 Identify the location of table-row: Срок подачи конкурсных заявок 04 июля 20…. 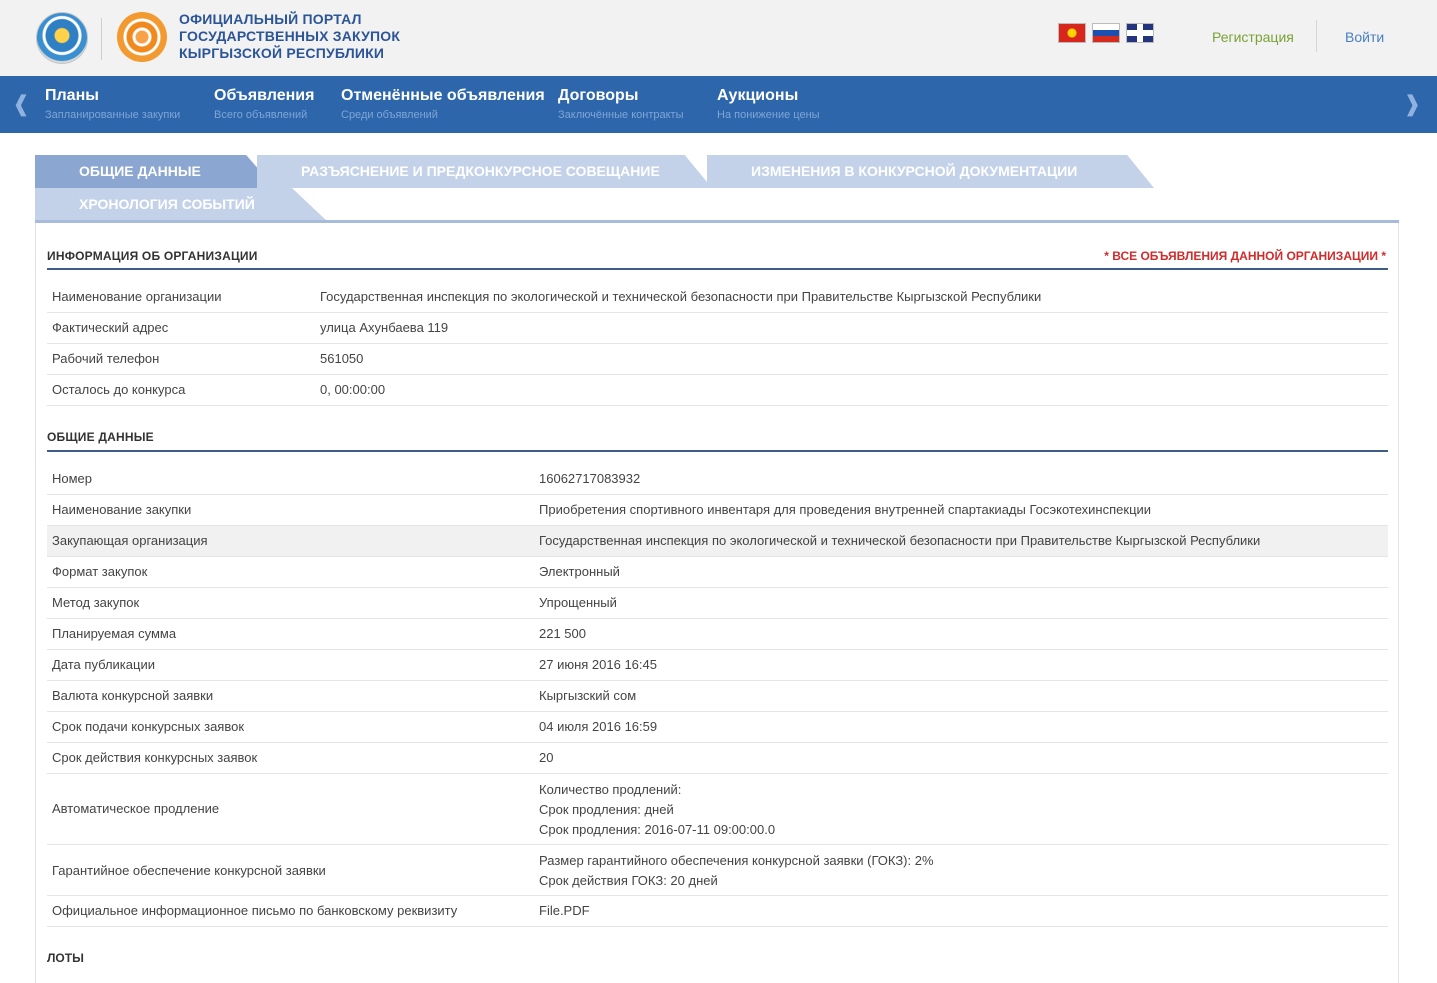
(717, 727).